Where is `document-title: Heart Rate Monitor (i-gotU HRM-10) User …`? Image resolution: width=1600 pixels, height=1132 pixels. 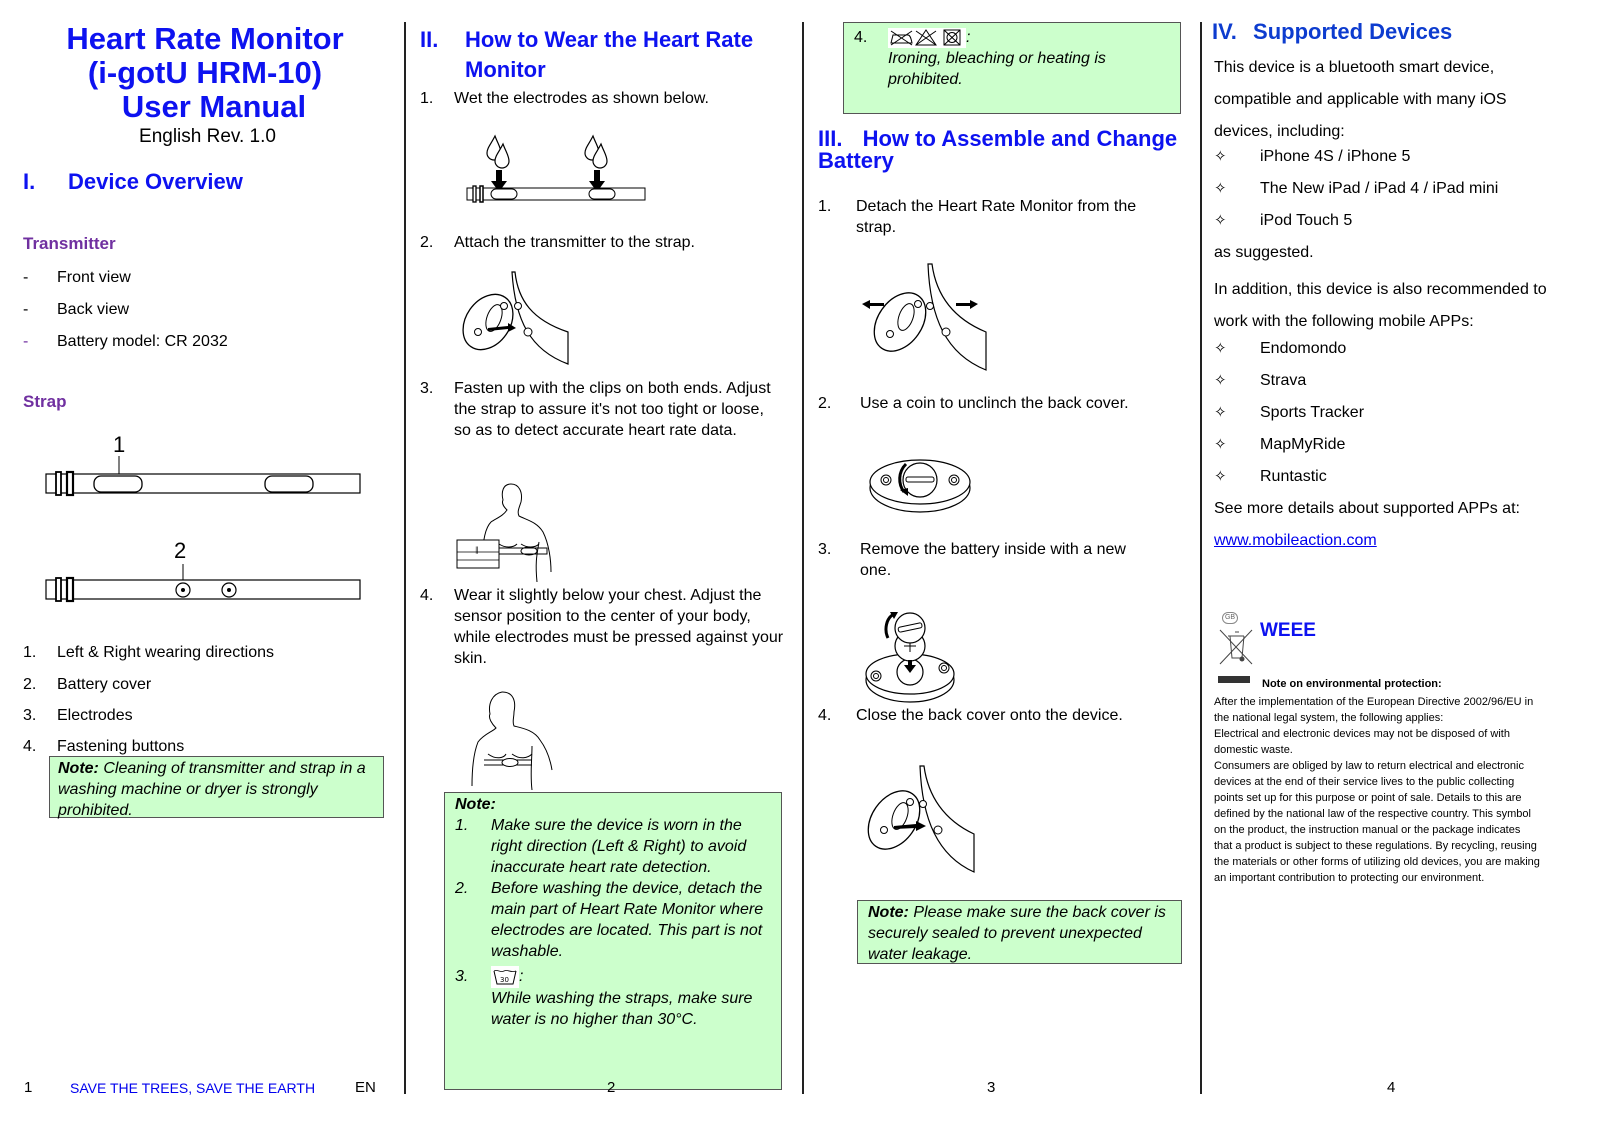
document-title: Heart Rate Monitor (i-gotU HRM-10) User … is located at coordinates (205, 73).